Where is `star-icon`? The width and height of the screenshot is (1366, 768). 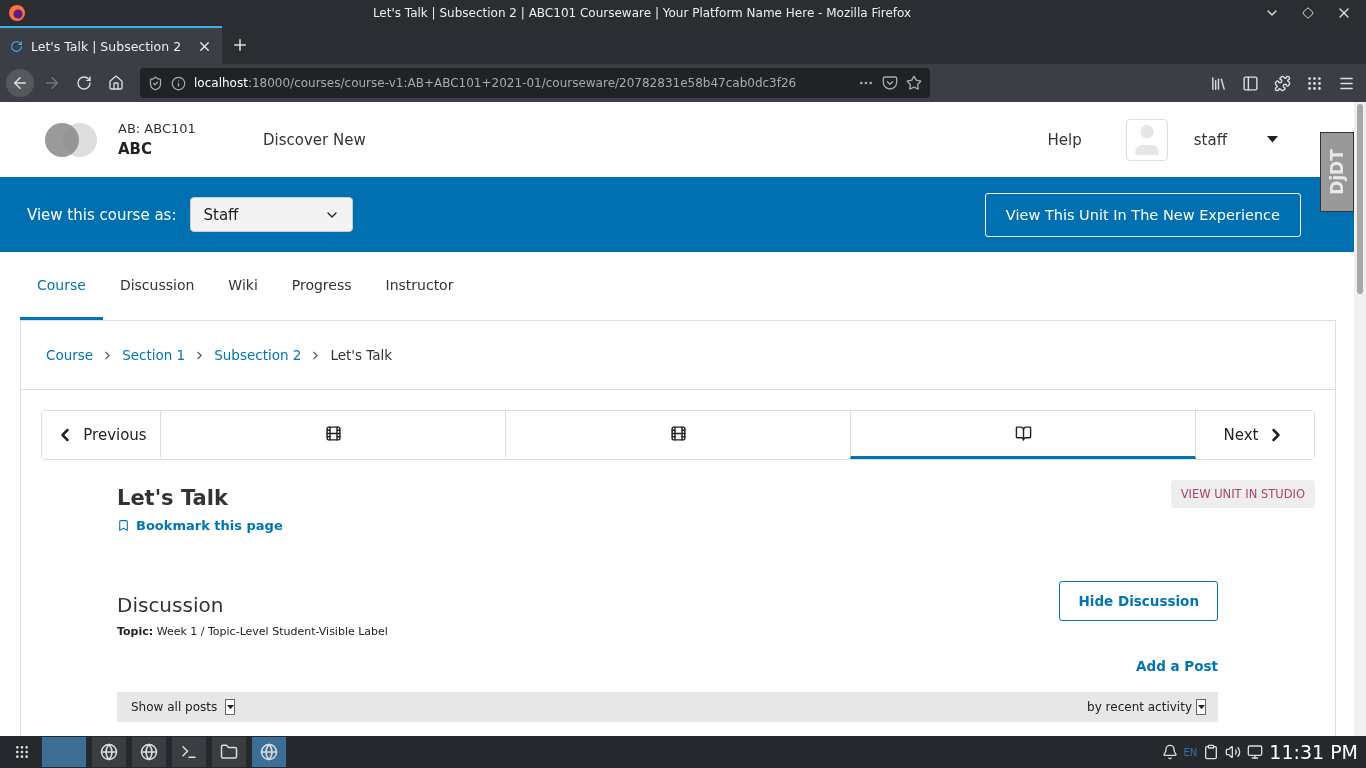
star-icon is located at coordinates (914, 83).